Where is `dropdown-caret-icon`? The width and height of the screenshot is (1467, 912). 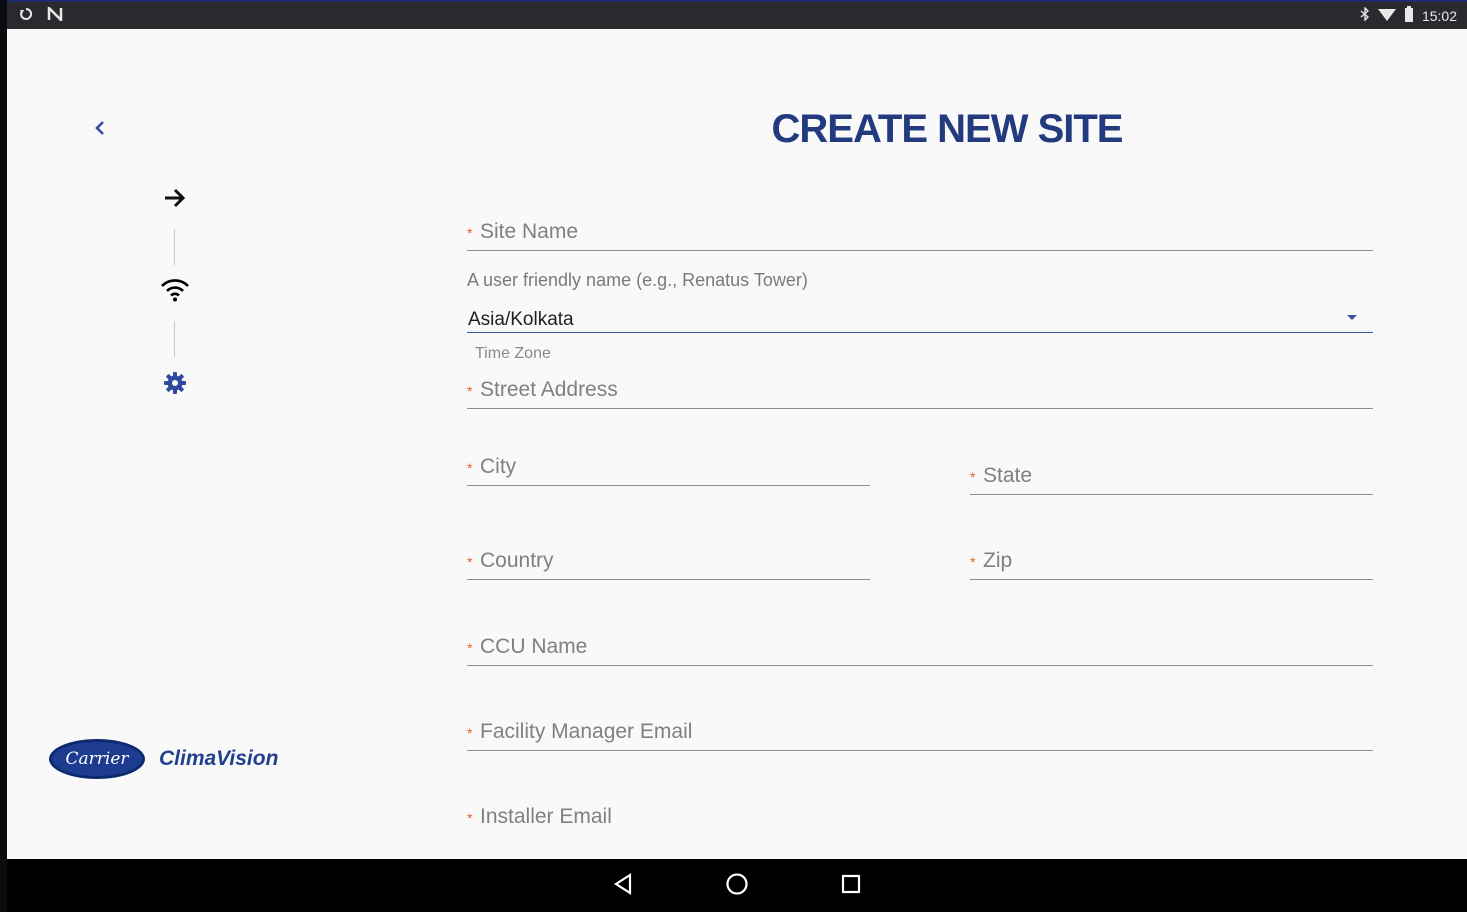
dropdown-caret-icon is located at coordinates (1352, 317).